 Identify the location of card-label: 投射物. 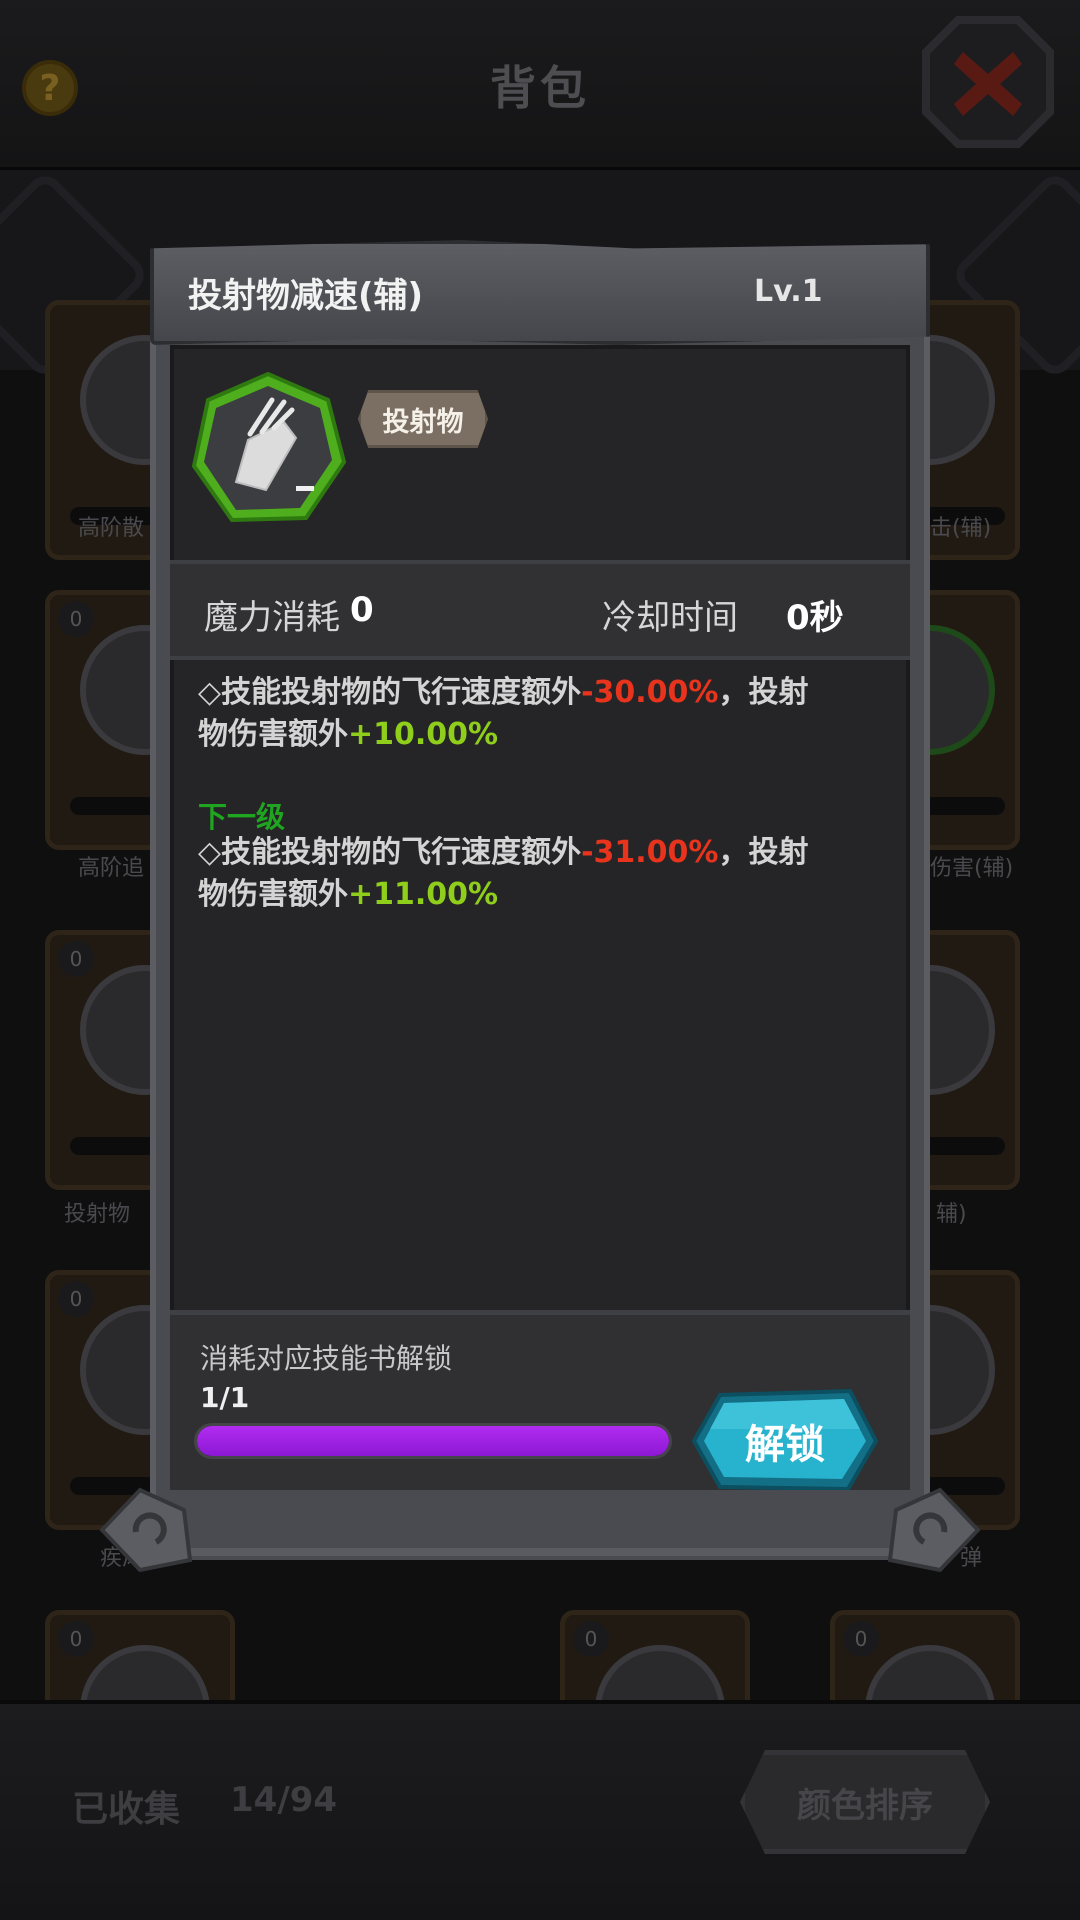
(97, 1214).